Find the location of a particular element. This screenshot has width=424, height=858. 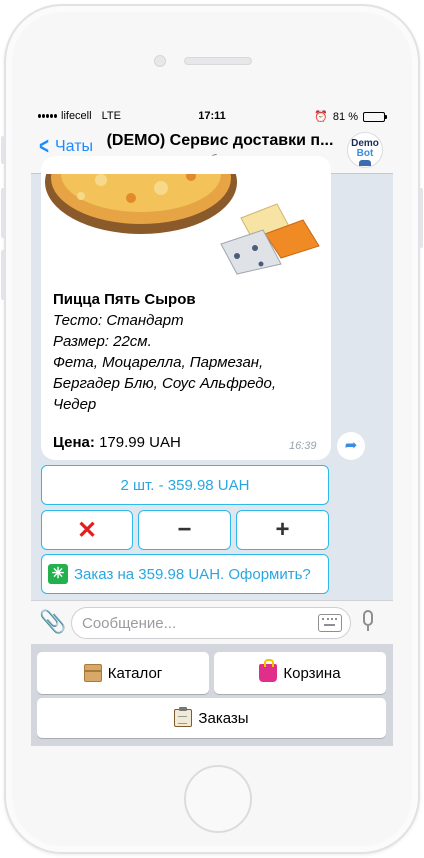

eight-spoked-asterisk-icon: ✳ is located at coordinates (58, 574).